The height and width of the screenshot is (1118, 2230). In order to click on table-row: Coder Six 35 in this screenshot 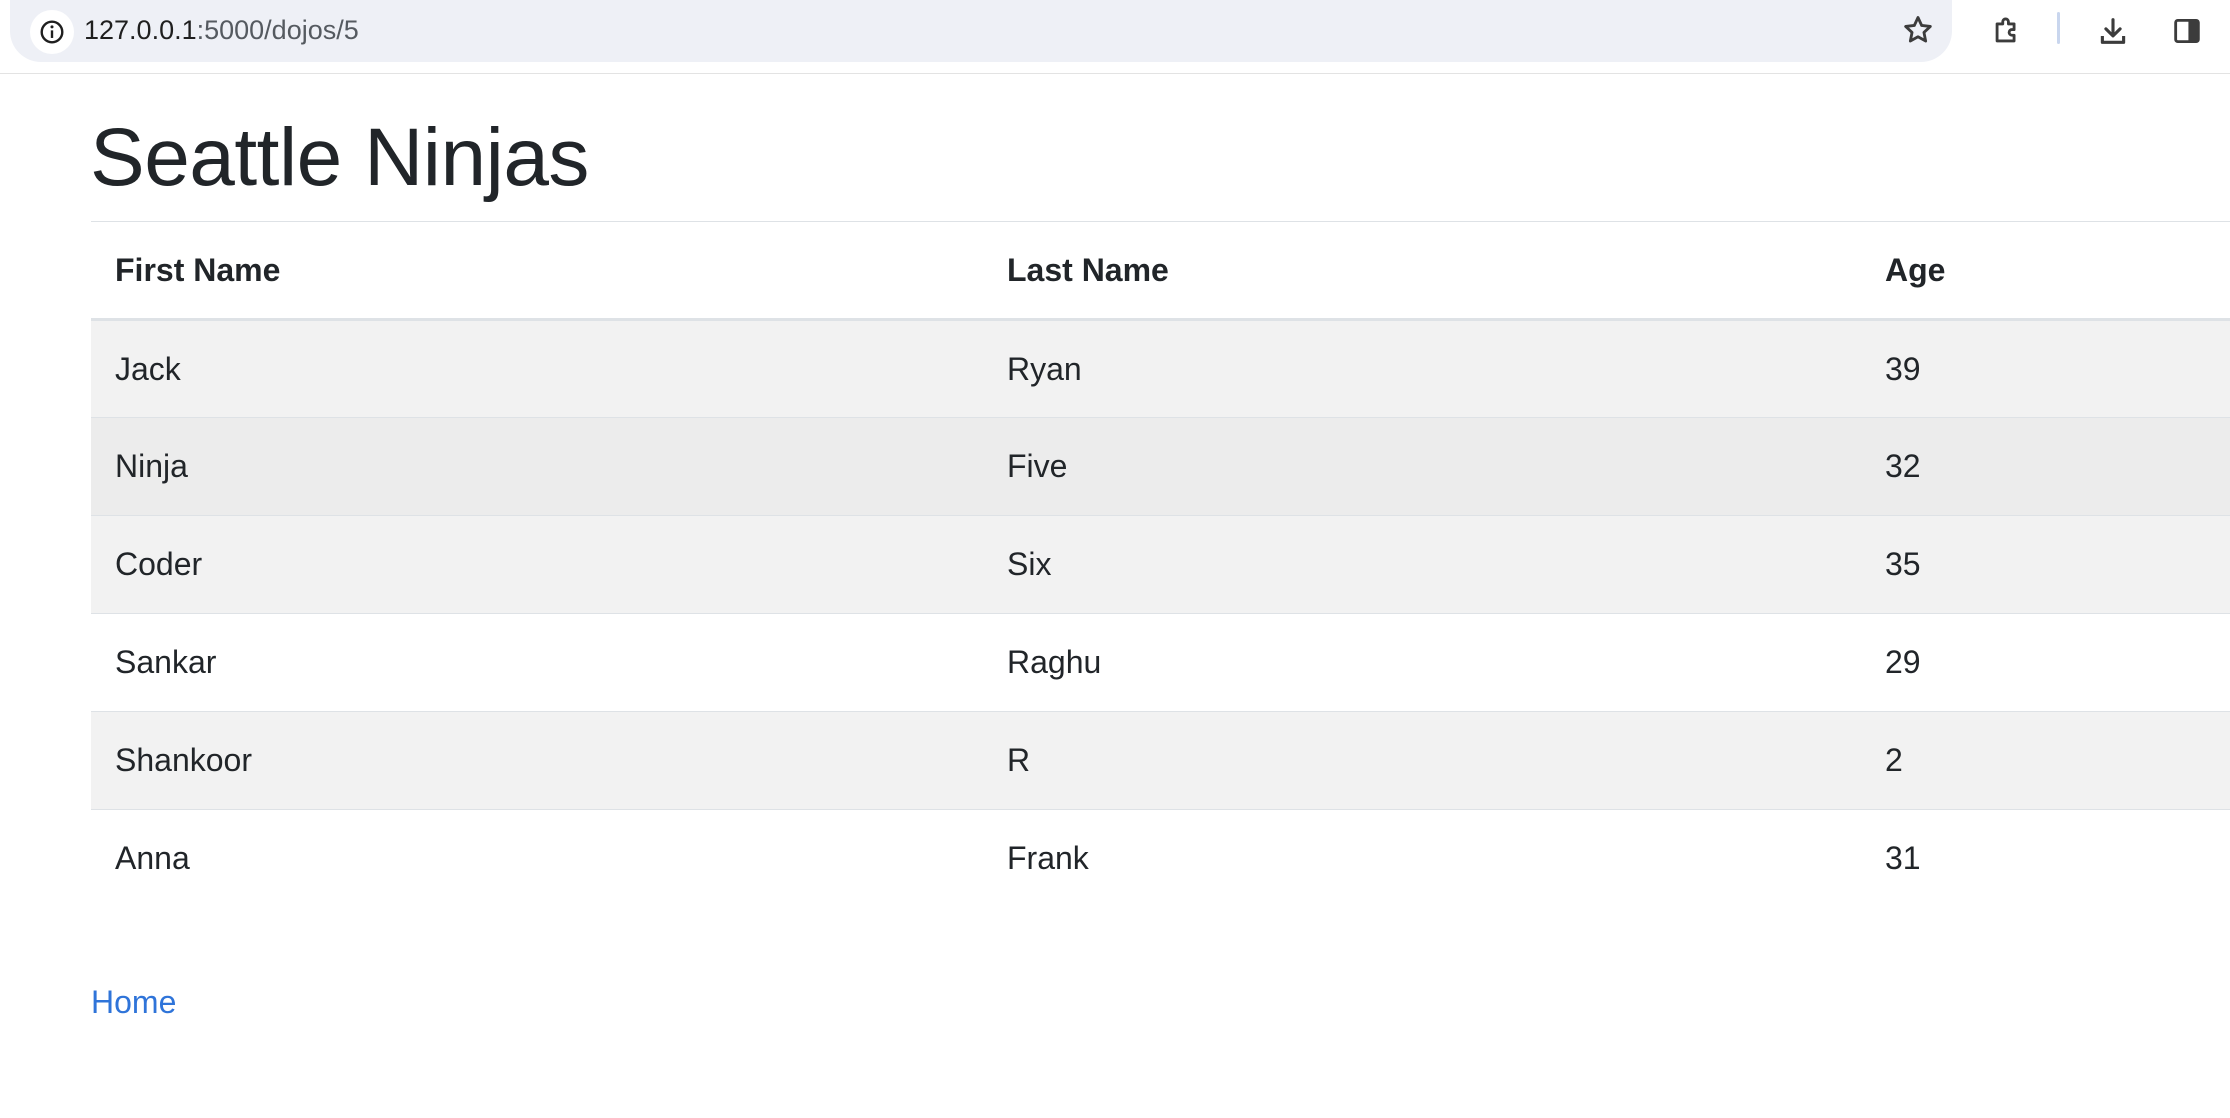, I will do `click(1160, 564)`.